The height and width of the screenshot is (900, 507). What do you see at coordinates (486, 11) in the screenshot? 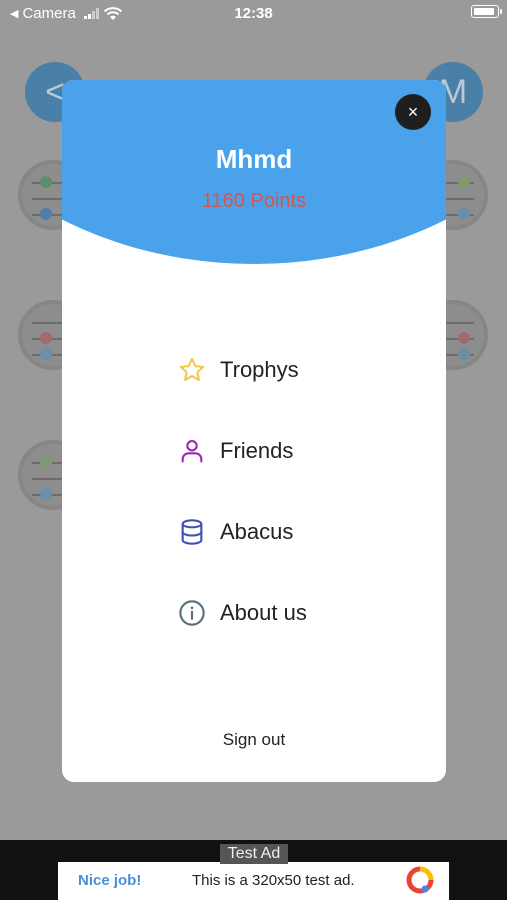
I see `battery-icon` at bounding box center [486, 11].